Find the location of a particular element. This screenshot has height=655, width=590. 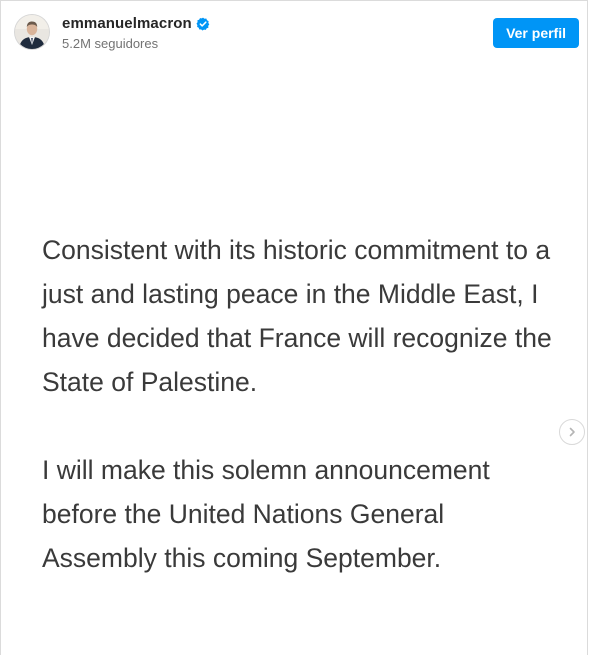

avatar-portrait-icon is located at coordinates (32, 32).